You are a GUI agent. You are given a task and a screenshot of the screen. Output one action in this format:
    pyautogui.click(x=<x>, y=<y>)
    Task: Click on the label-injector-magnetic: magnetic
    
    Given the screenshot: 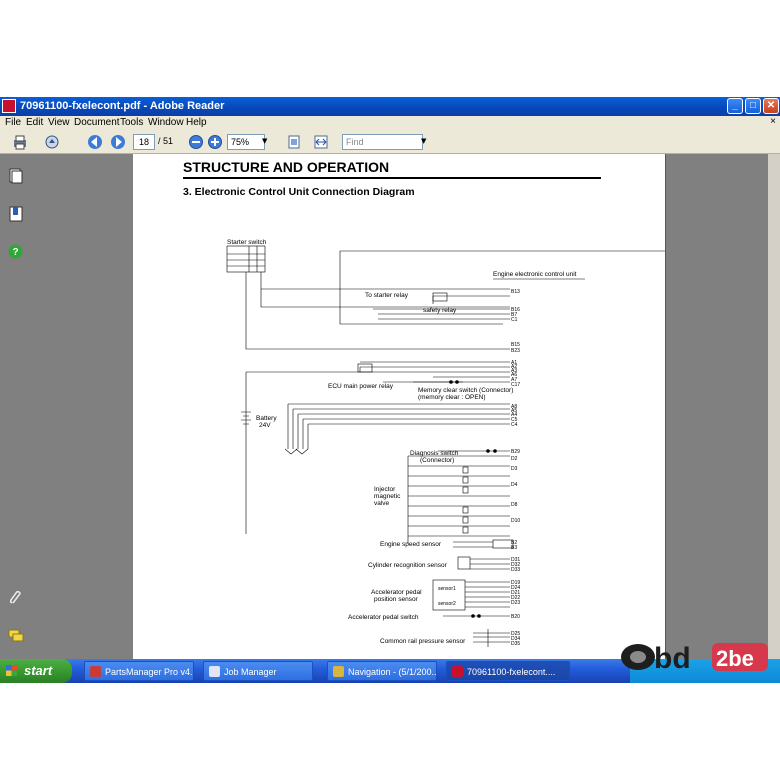 What is the action you would take?
    pyautogui.click(x=387, y=496)
    